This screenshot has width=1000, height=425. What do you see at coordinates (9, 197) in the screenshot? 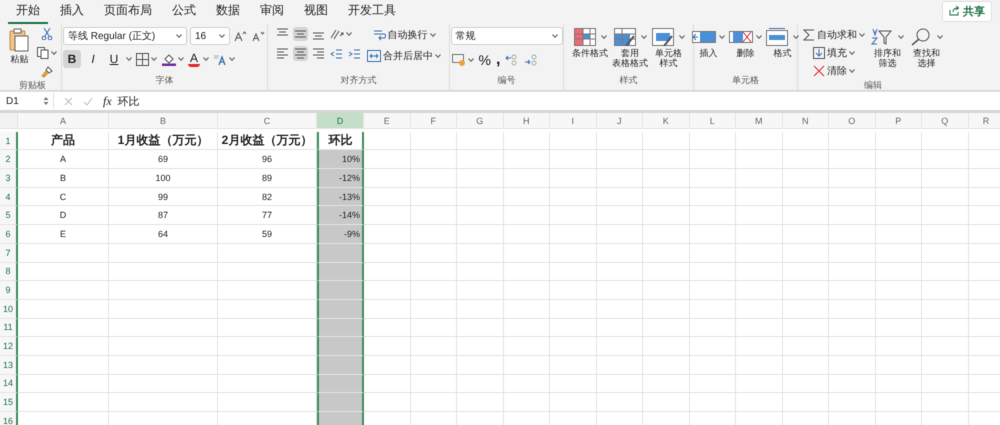
I see `row-header: 4` at bounding box center [9, 197].